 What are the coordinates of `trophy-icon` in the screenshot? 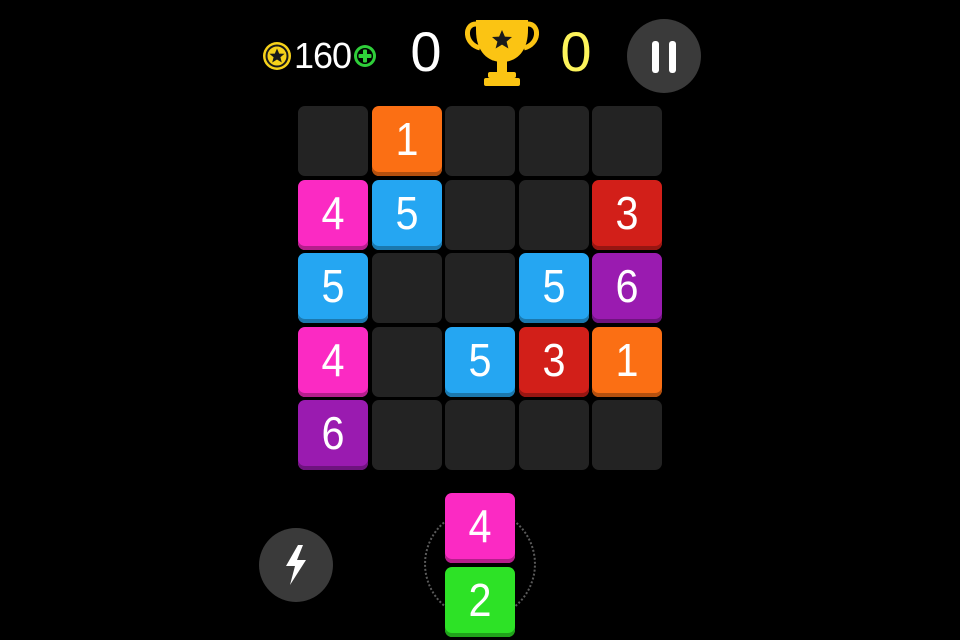 It's located at (502, 53).